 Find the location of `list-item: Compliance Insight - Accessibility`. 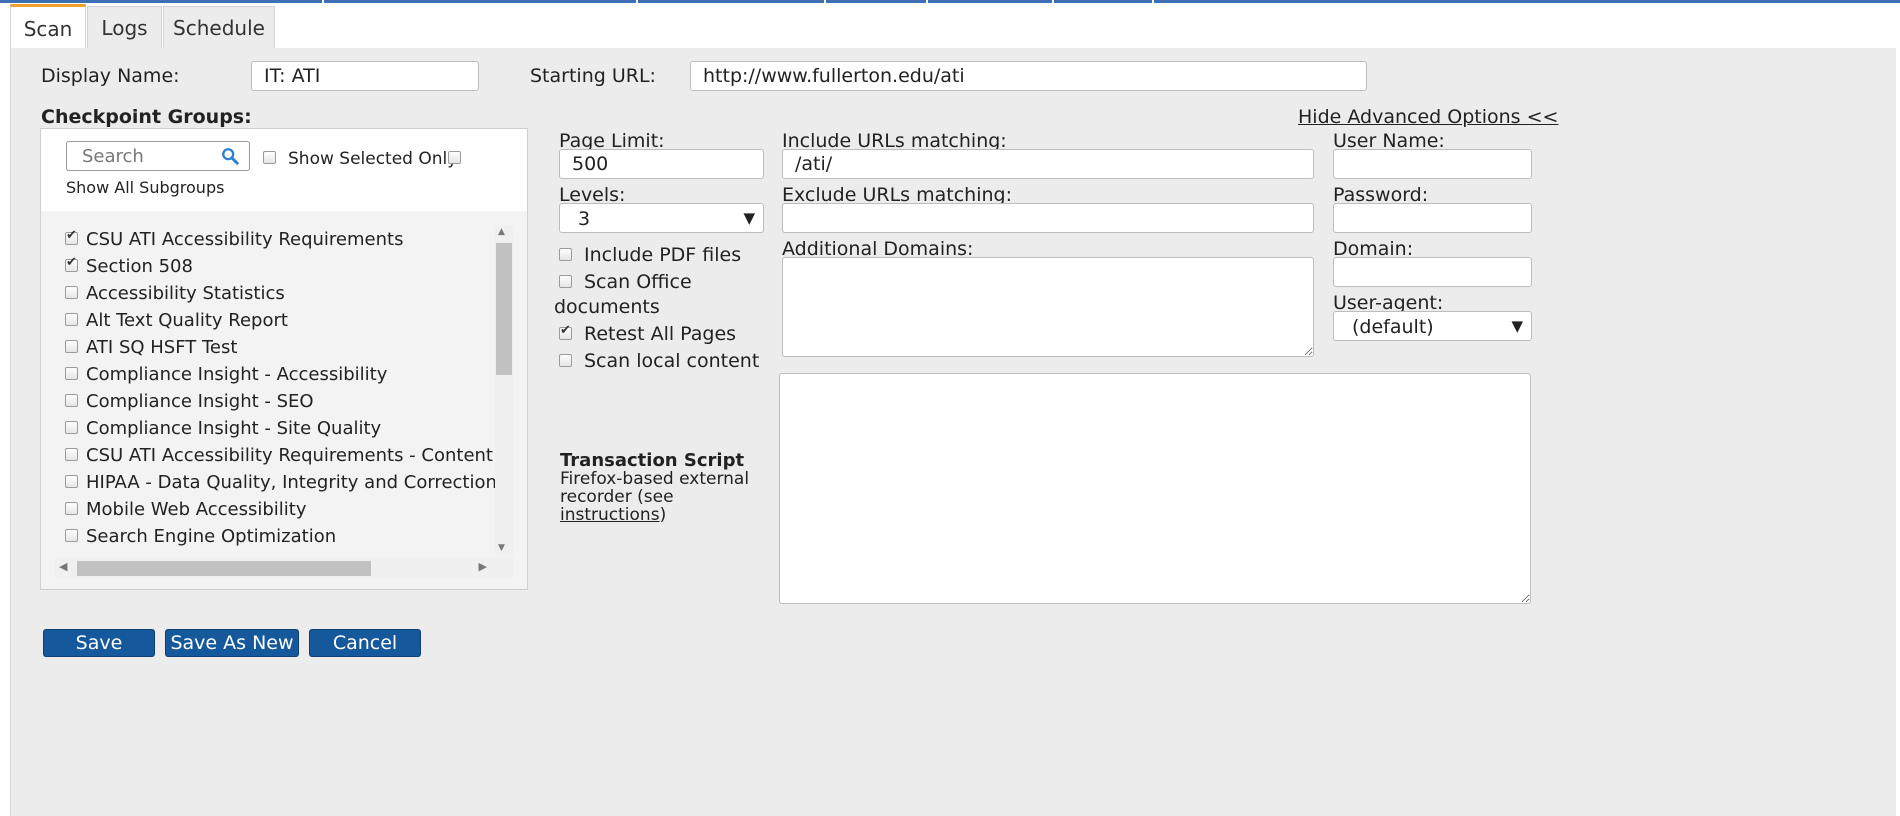

list-item: Compliance Insight - Accessibility is located at coordinates (226, 377).